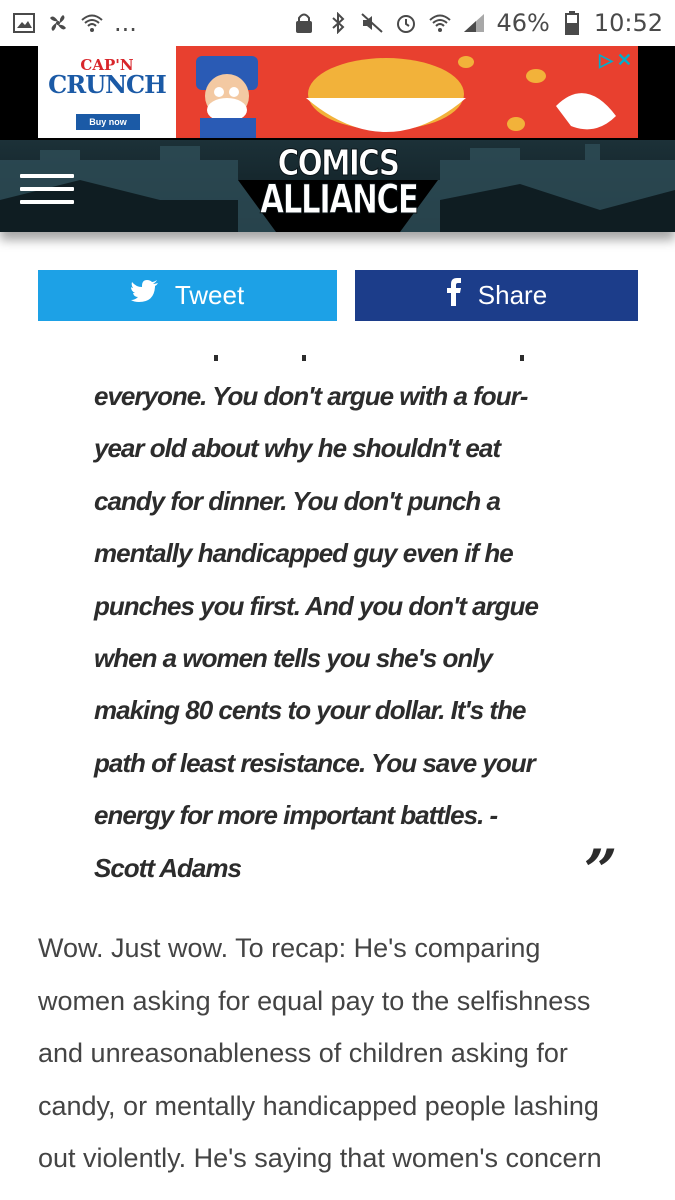  What do you see at coordinates (315, 762) in the screenshot?
I see `quote-line: path of least resistance. You save your` at bounding box center [315, 762].